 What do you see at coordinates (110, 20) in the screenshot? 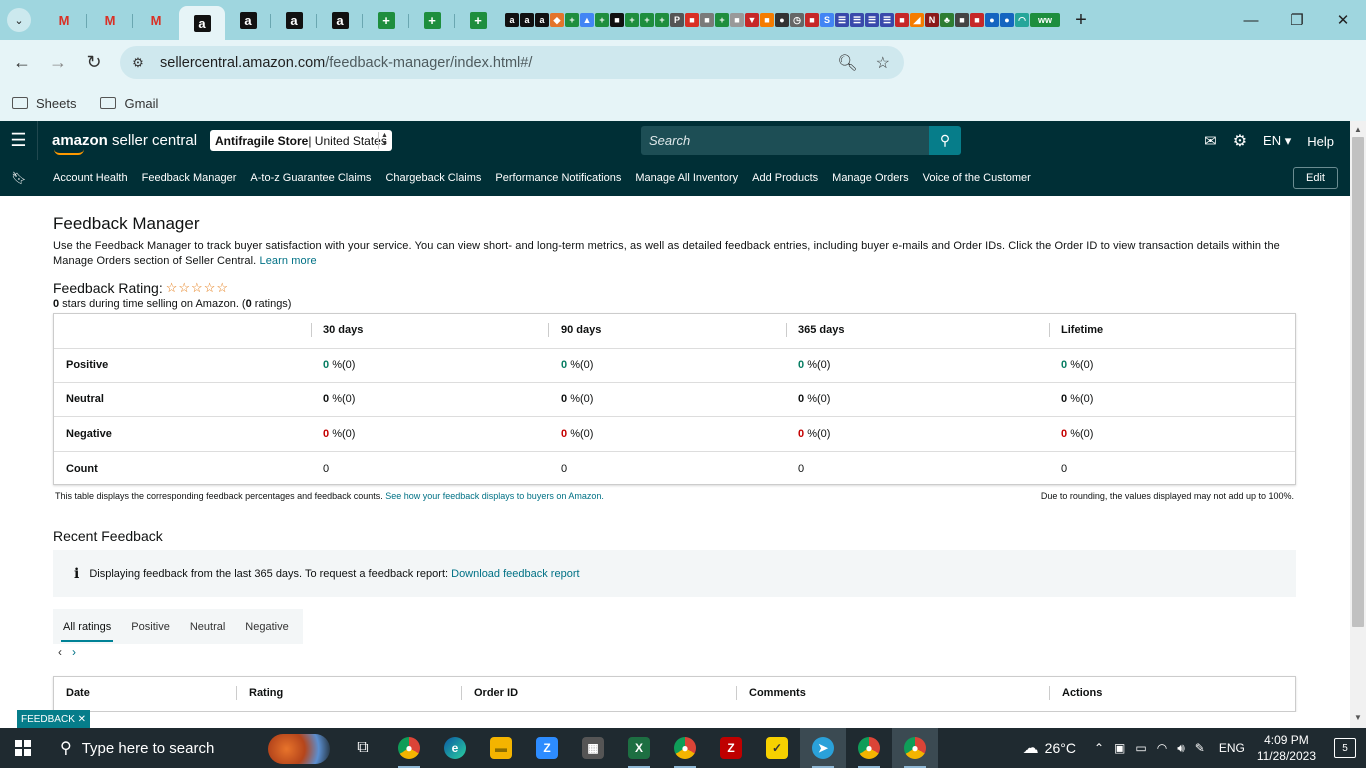
I see `browser-tab-gmail-2: M` at bounding box center [110, 20].